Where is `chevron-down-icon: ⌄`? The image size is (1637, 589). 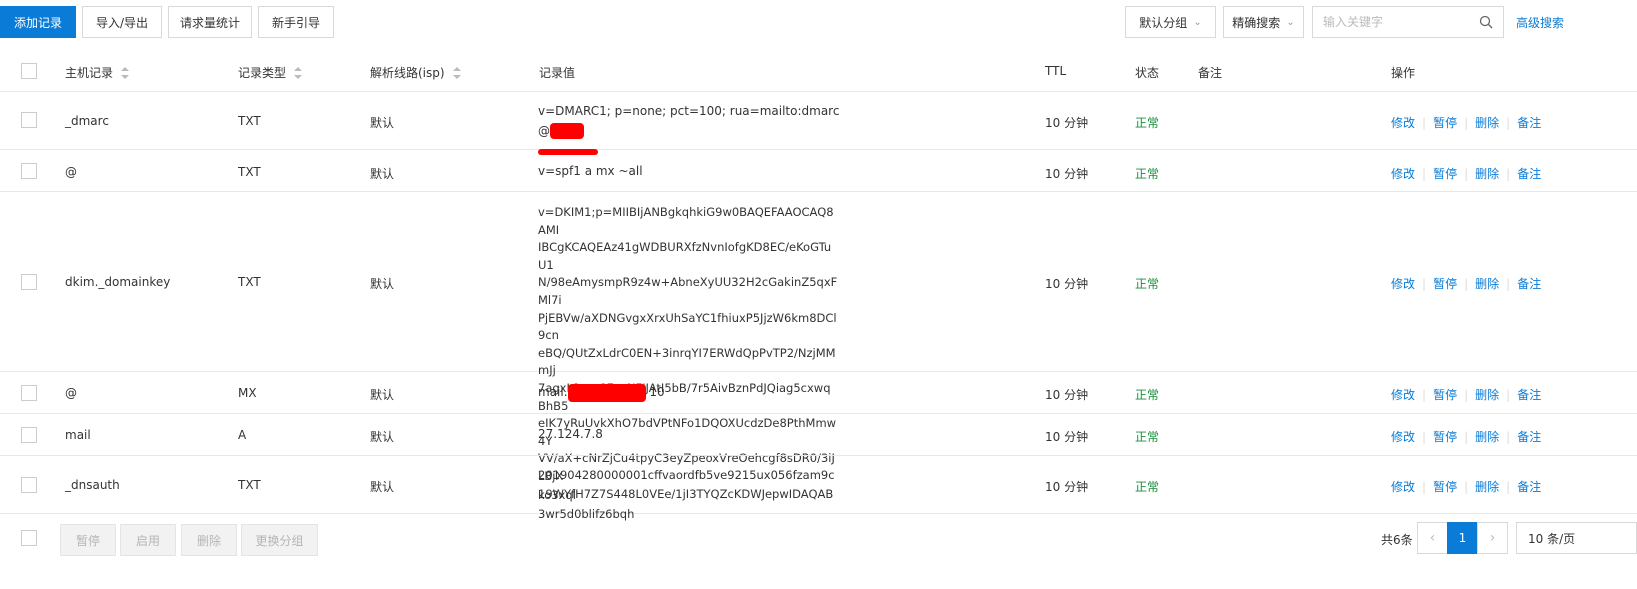 chevron-down-icon: ⌄ is located at coordinates (1290, 22).